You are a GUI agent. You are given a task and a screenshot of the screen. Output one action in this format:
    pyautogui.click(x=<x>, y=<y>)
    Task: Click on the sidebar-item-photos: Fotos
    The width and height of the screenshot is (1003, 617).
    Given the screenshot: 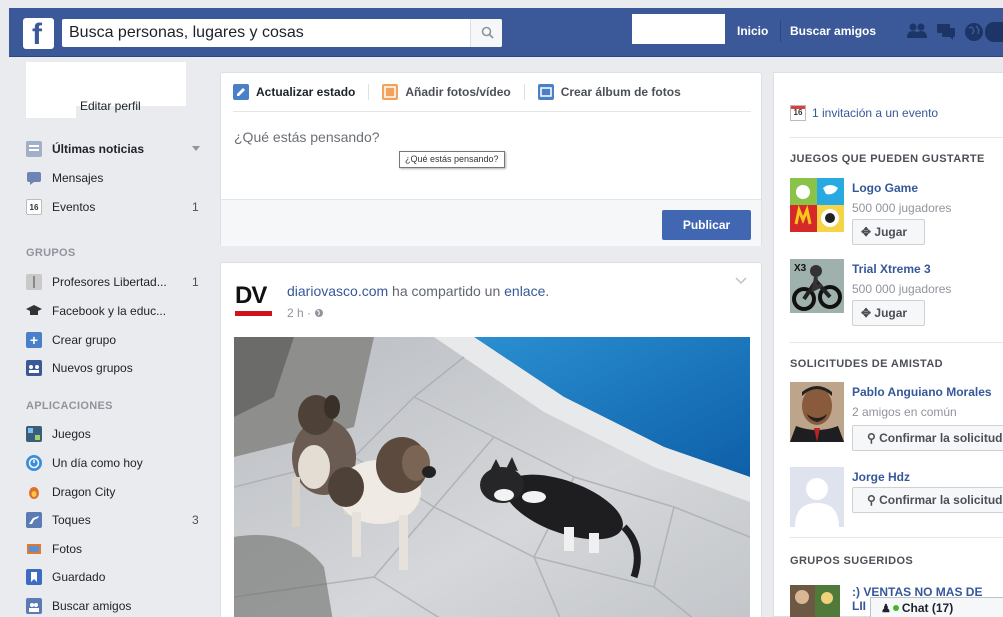 What is the action you would take?
    pyautogui.click(x=54, y=549)
    